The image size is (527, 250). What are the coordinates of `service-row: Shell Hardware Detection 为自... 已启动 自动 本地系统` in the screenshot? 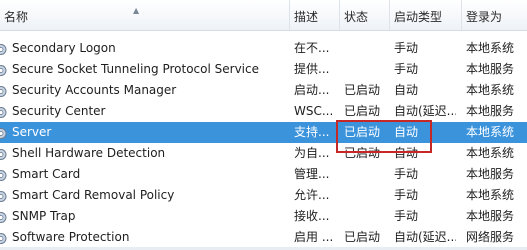 It's located at (263, 153).